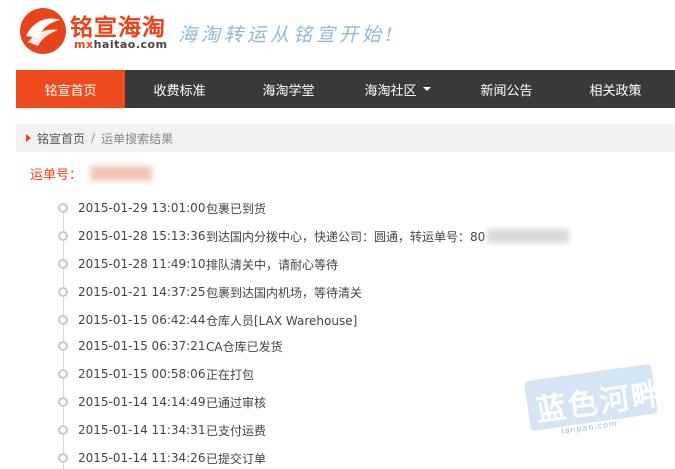 This screenshot has height=469, width=675. I want to click on slogan: 海淘转运从铭宣开始!, so click(287, 35).